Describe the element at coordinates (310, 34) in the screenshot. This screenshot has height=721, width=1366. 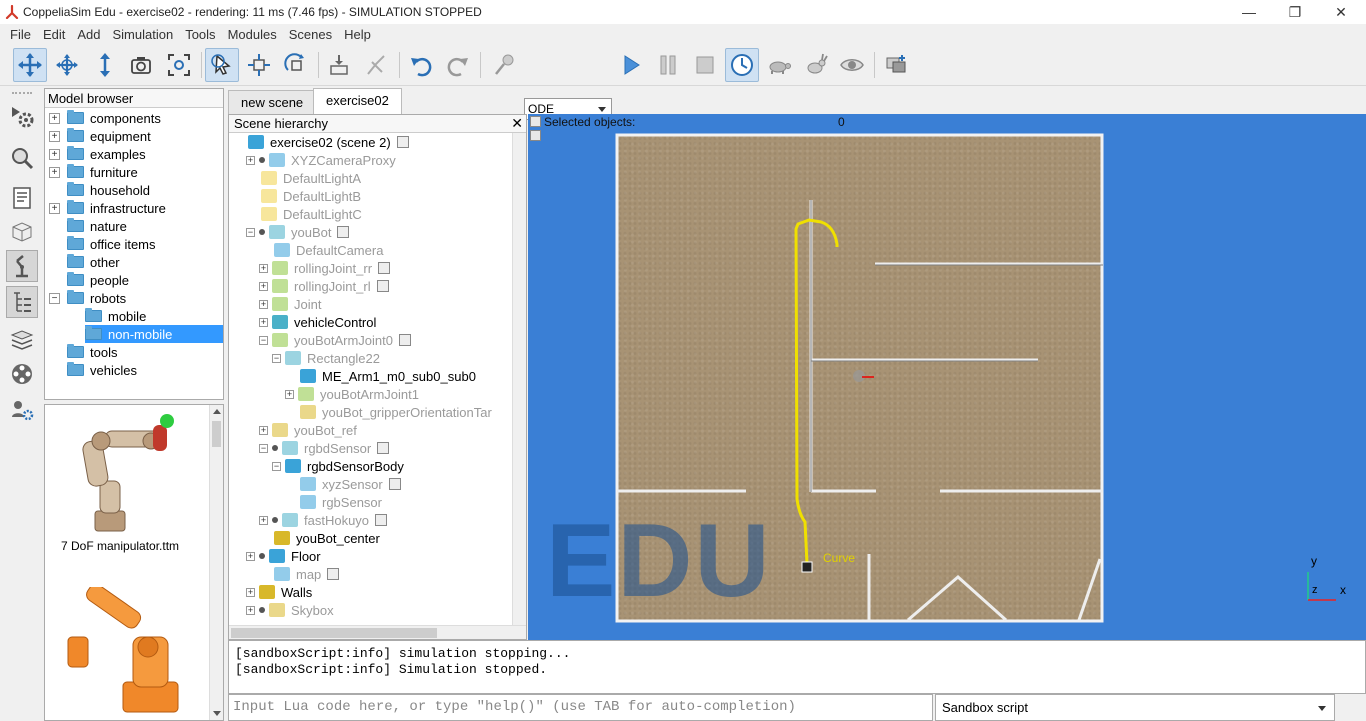
I see `menu-scenes: Scenes` at that location.